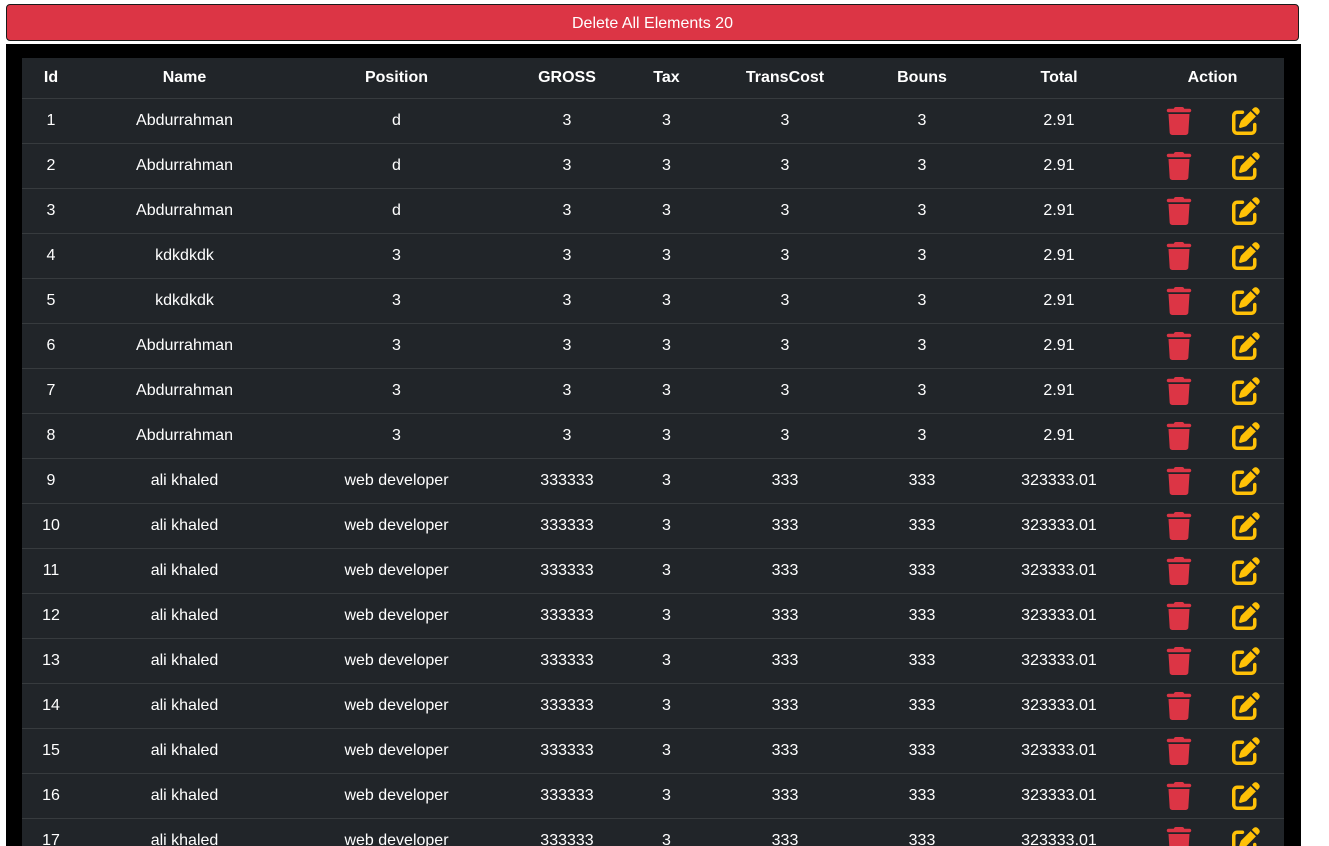 The width and height of the screenshot is (1329, 846). What do you see at coordinates (51, 436) in the screenshot?
I see `cell-id: 8` at bounding box center [51, 436].